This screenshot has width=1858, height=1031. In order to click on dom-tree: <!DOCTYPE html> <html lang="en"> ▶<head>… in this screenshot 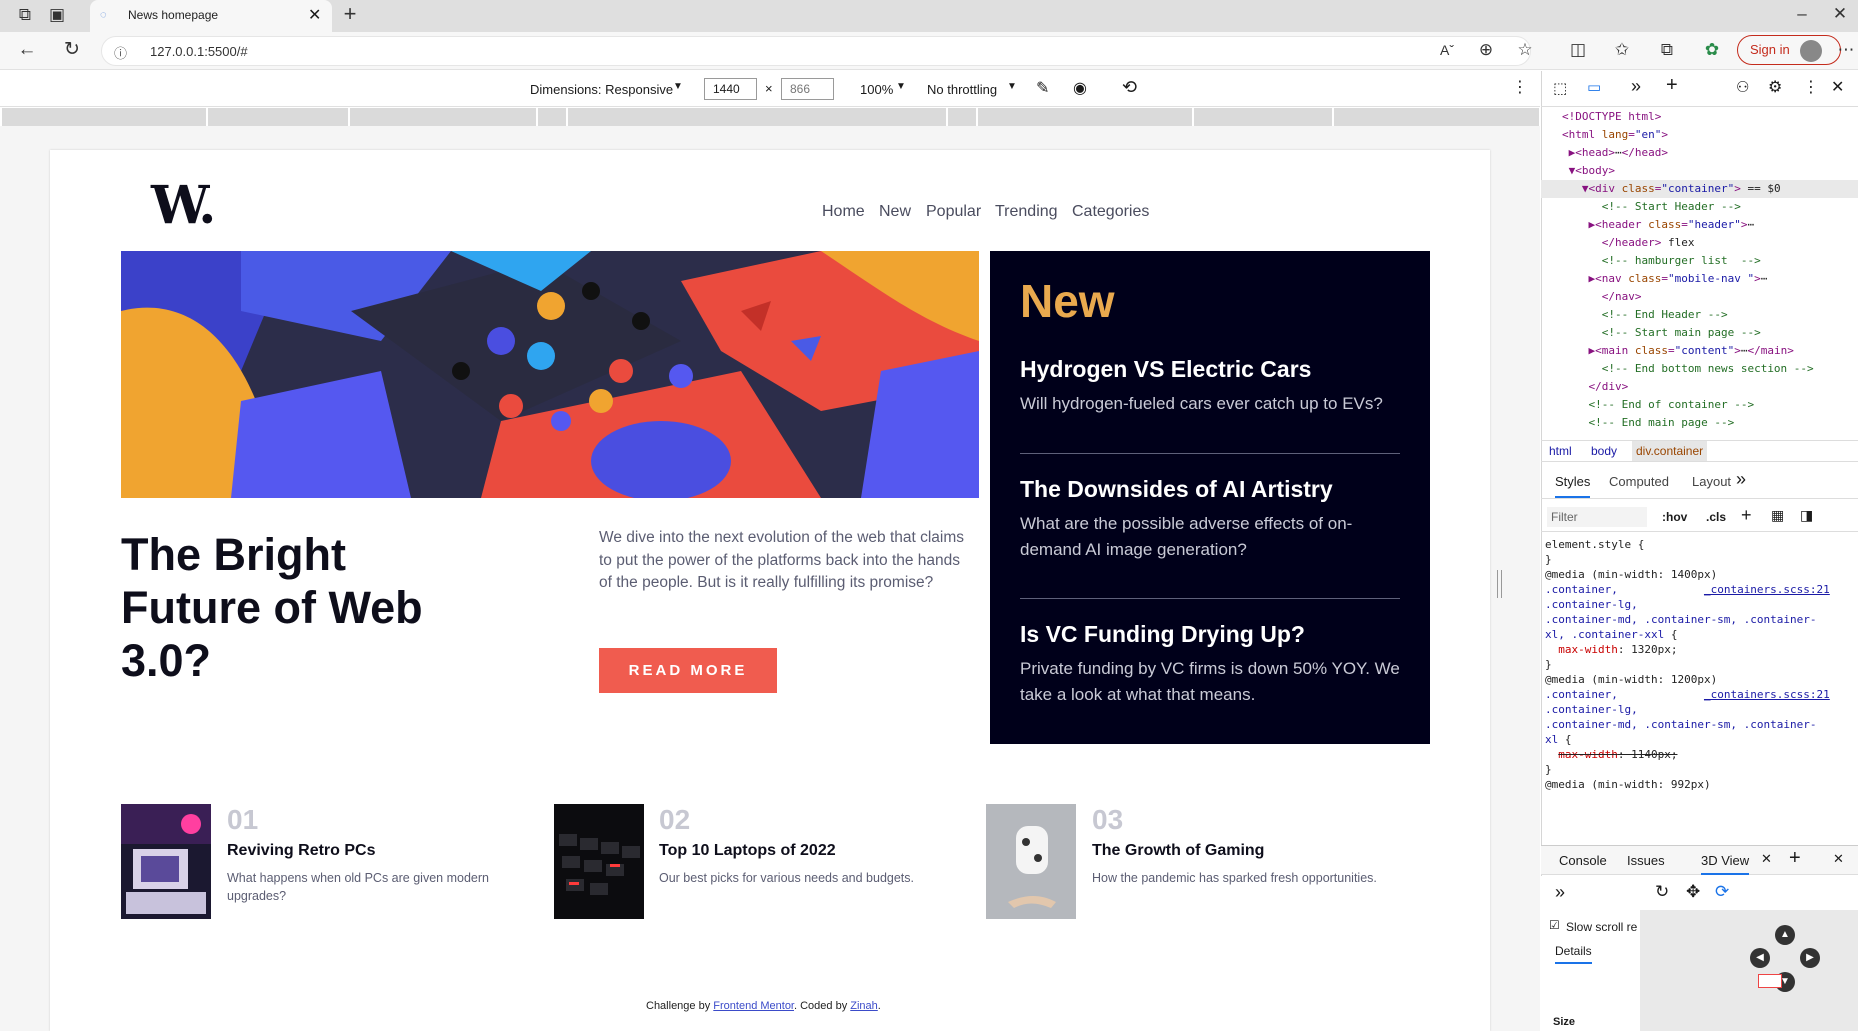, I will do `click(1688, 270)`.